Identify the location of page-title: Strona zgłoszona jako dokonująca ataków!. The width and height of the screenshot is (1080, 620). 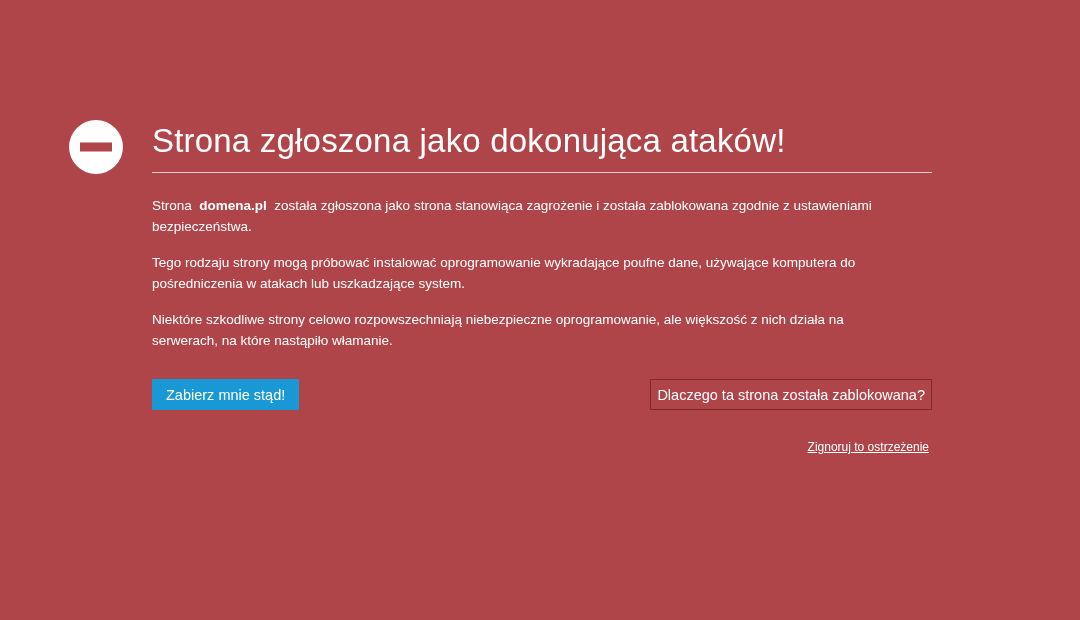
(469, 141).